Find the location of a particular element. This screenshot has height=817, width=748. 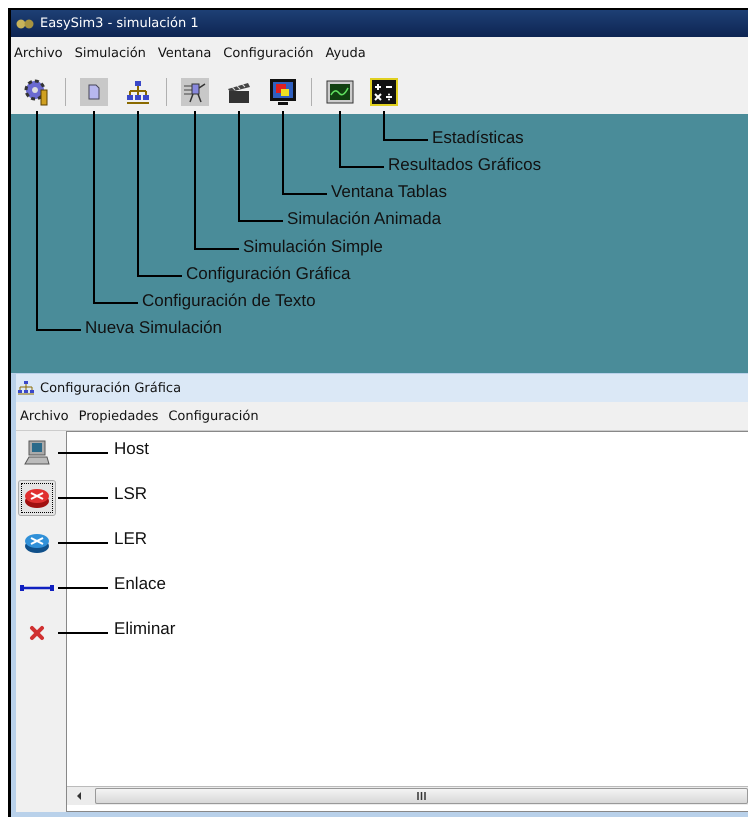

callout-label: Simulación Simple is located at coordinates (313, 247).